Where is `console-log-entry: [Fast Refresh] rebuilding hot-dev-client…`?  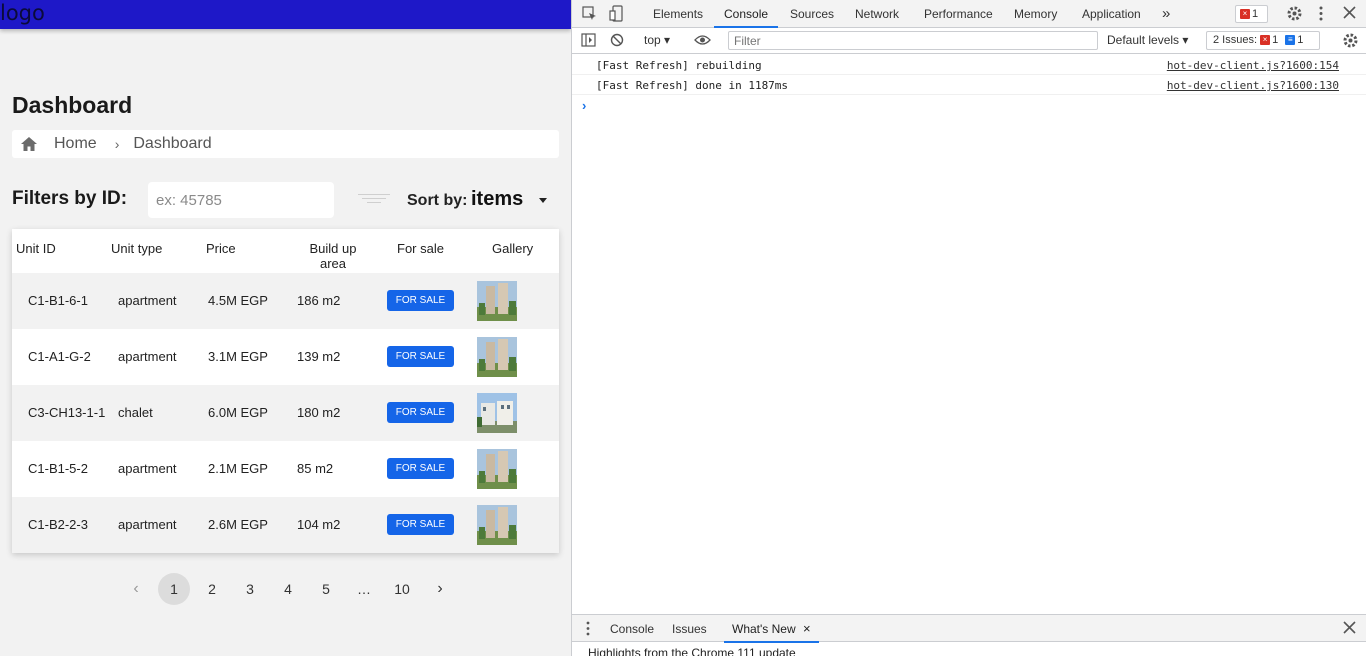 console-log-entry: [Fast Refresh] rebuilding hot-dev-client… is located at coordinates (969, 65).